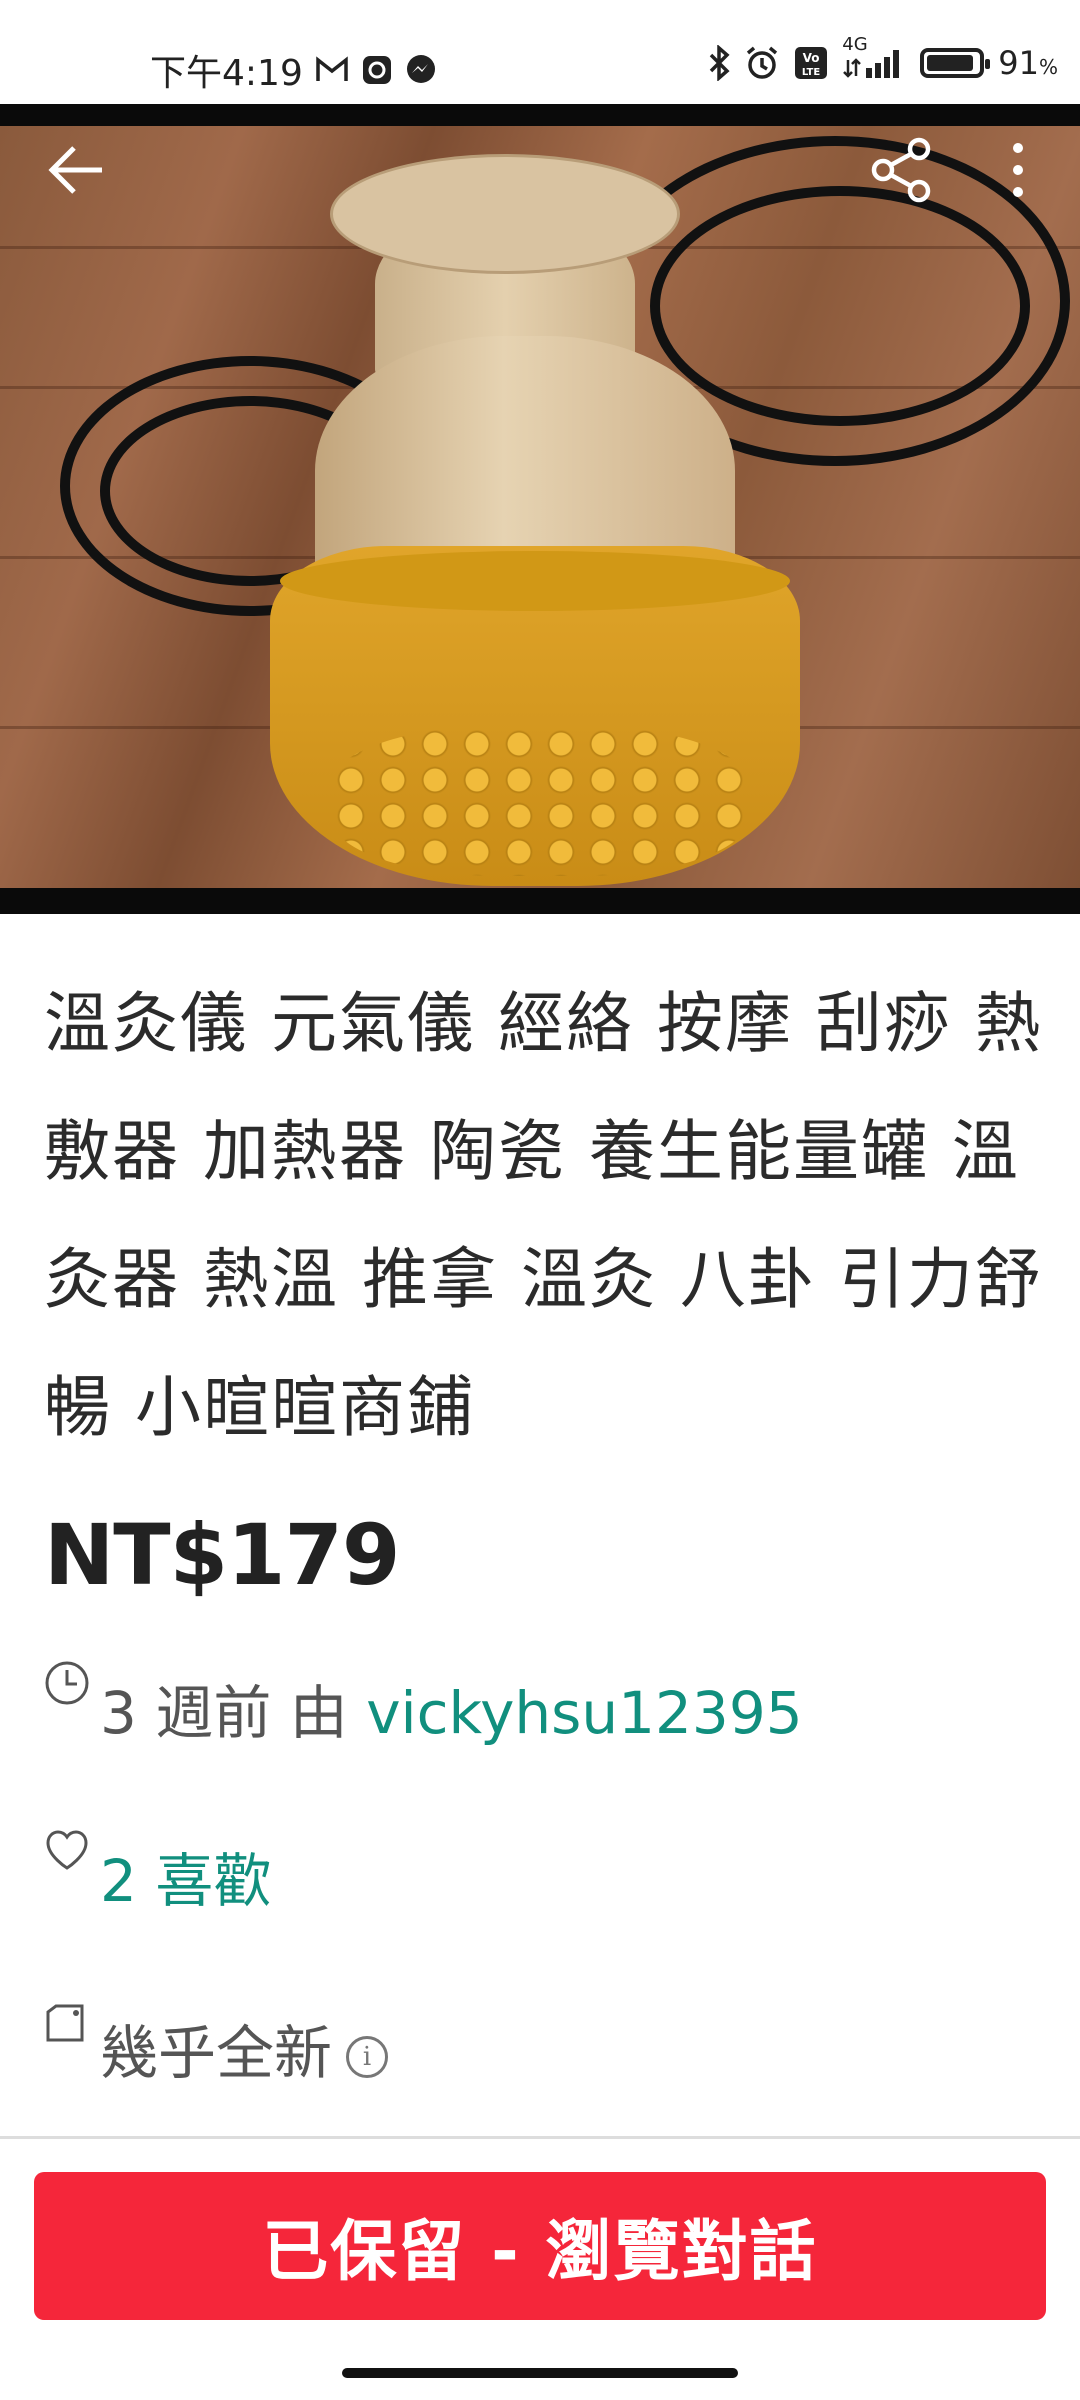  What do you see at coordinates (855, 44) in the screenshot?
I see `network-label: 4G` at bounding box center [855, 44].